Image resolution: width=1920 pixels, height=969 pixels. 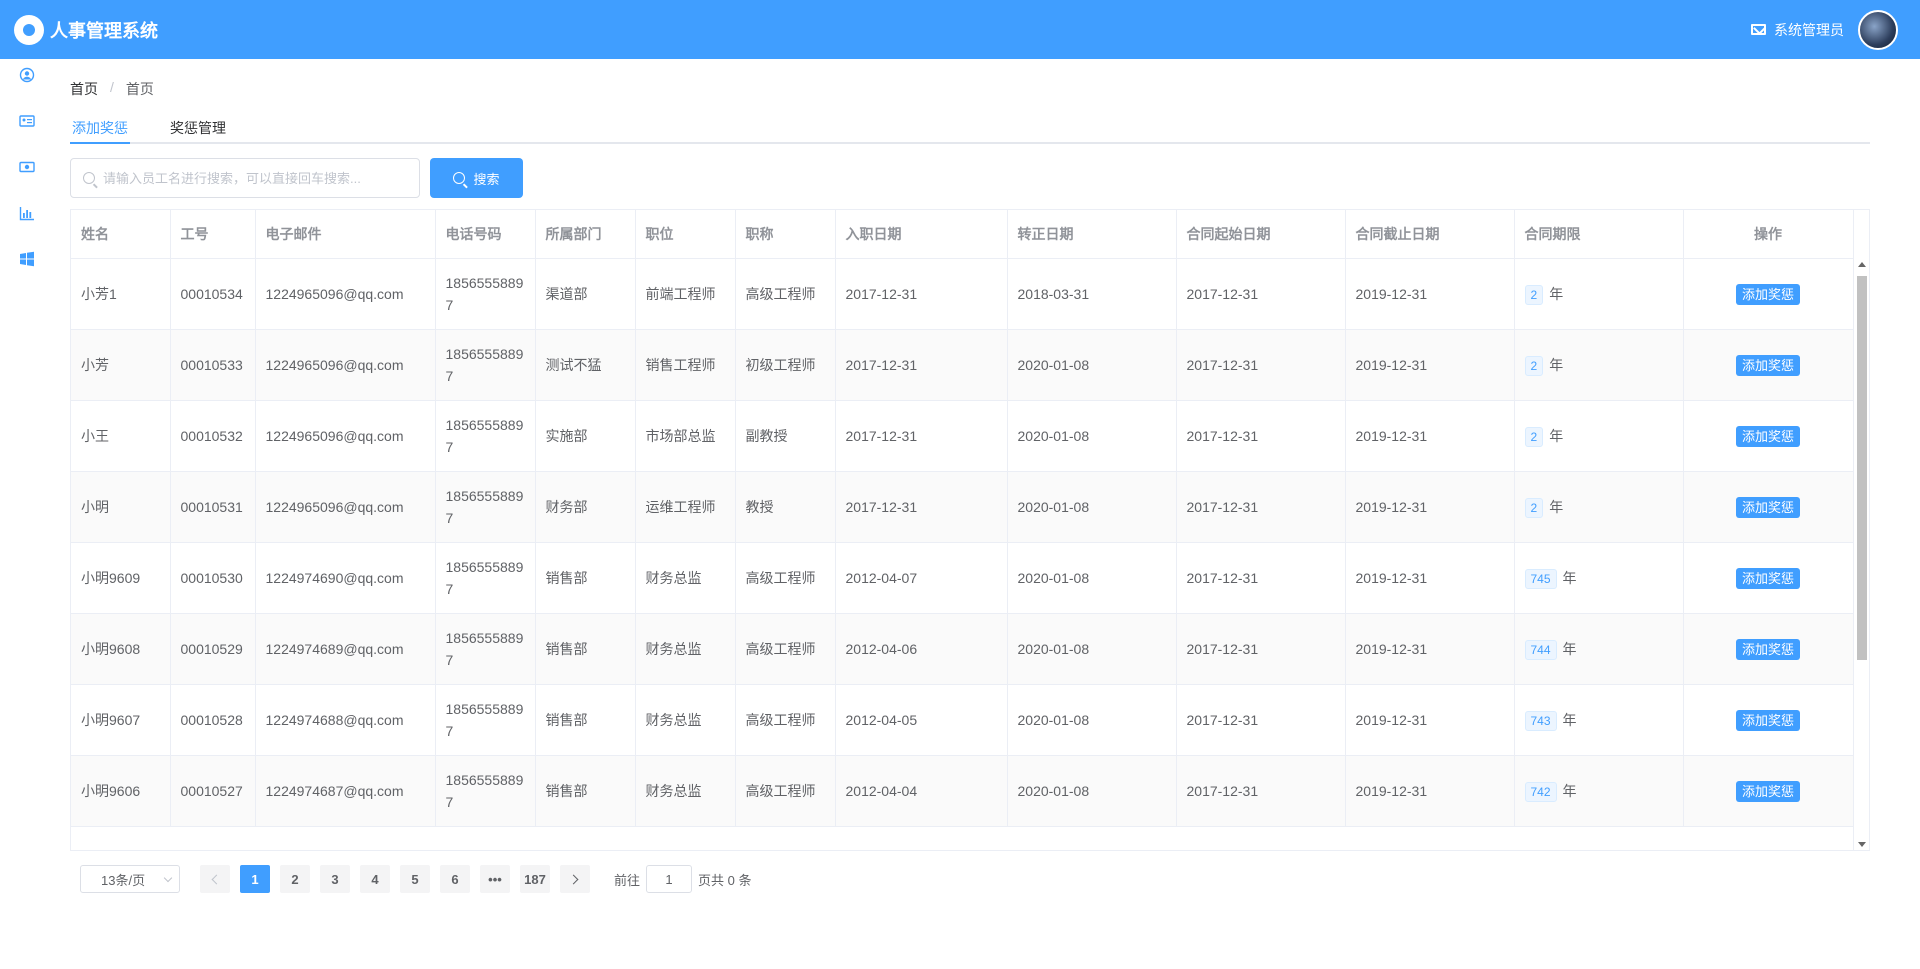 I want to click on table-cell: 小明9609, so click(x=121, y=578).